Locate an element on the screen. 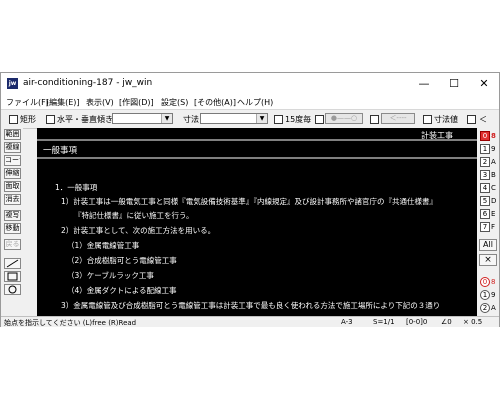 Image resolution: width=500 pixels, height=400 pixels. drawing-line: （2）合成樹脂可とう電線管工事 is located at coordinates (122, 260).